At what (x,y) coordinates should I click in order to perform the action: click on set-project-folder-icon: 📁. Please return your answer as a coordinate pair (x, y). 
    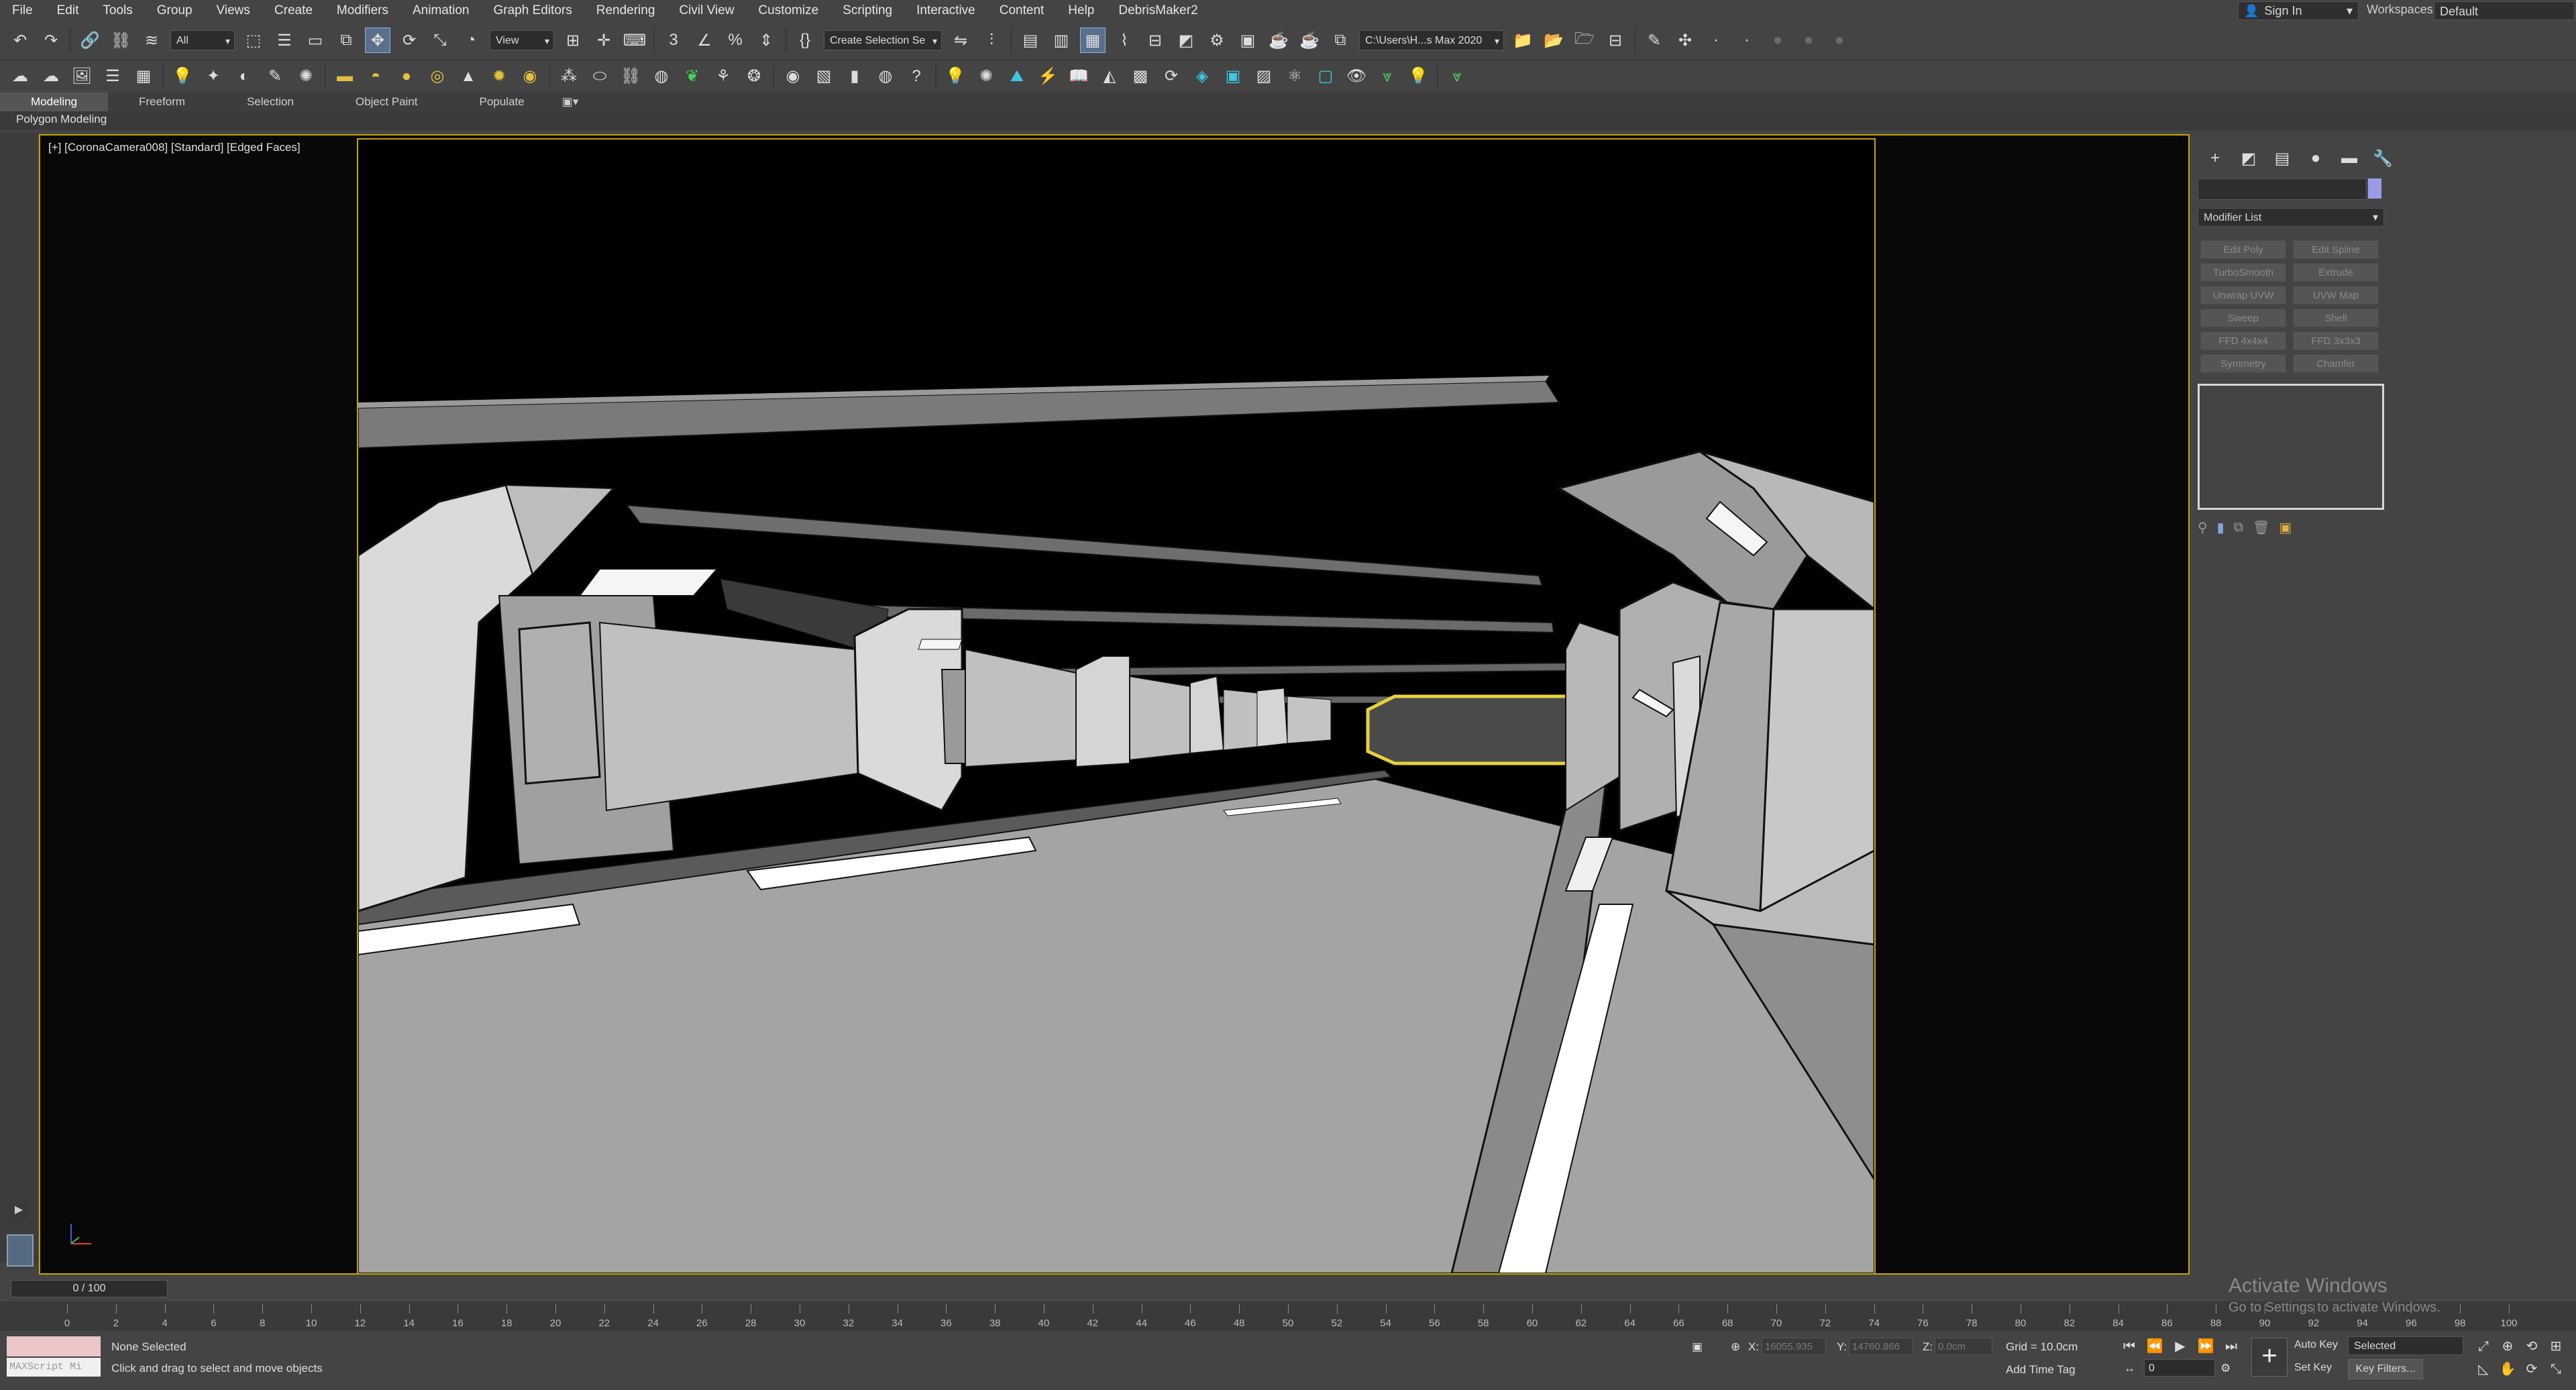
    Looking at the image, I should click on (1523, 40).